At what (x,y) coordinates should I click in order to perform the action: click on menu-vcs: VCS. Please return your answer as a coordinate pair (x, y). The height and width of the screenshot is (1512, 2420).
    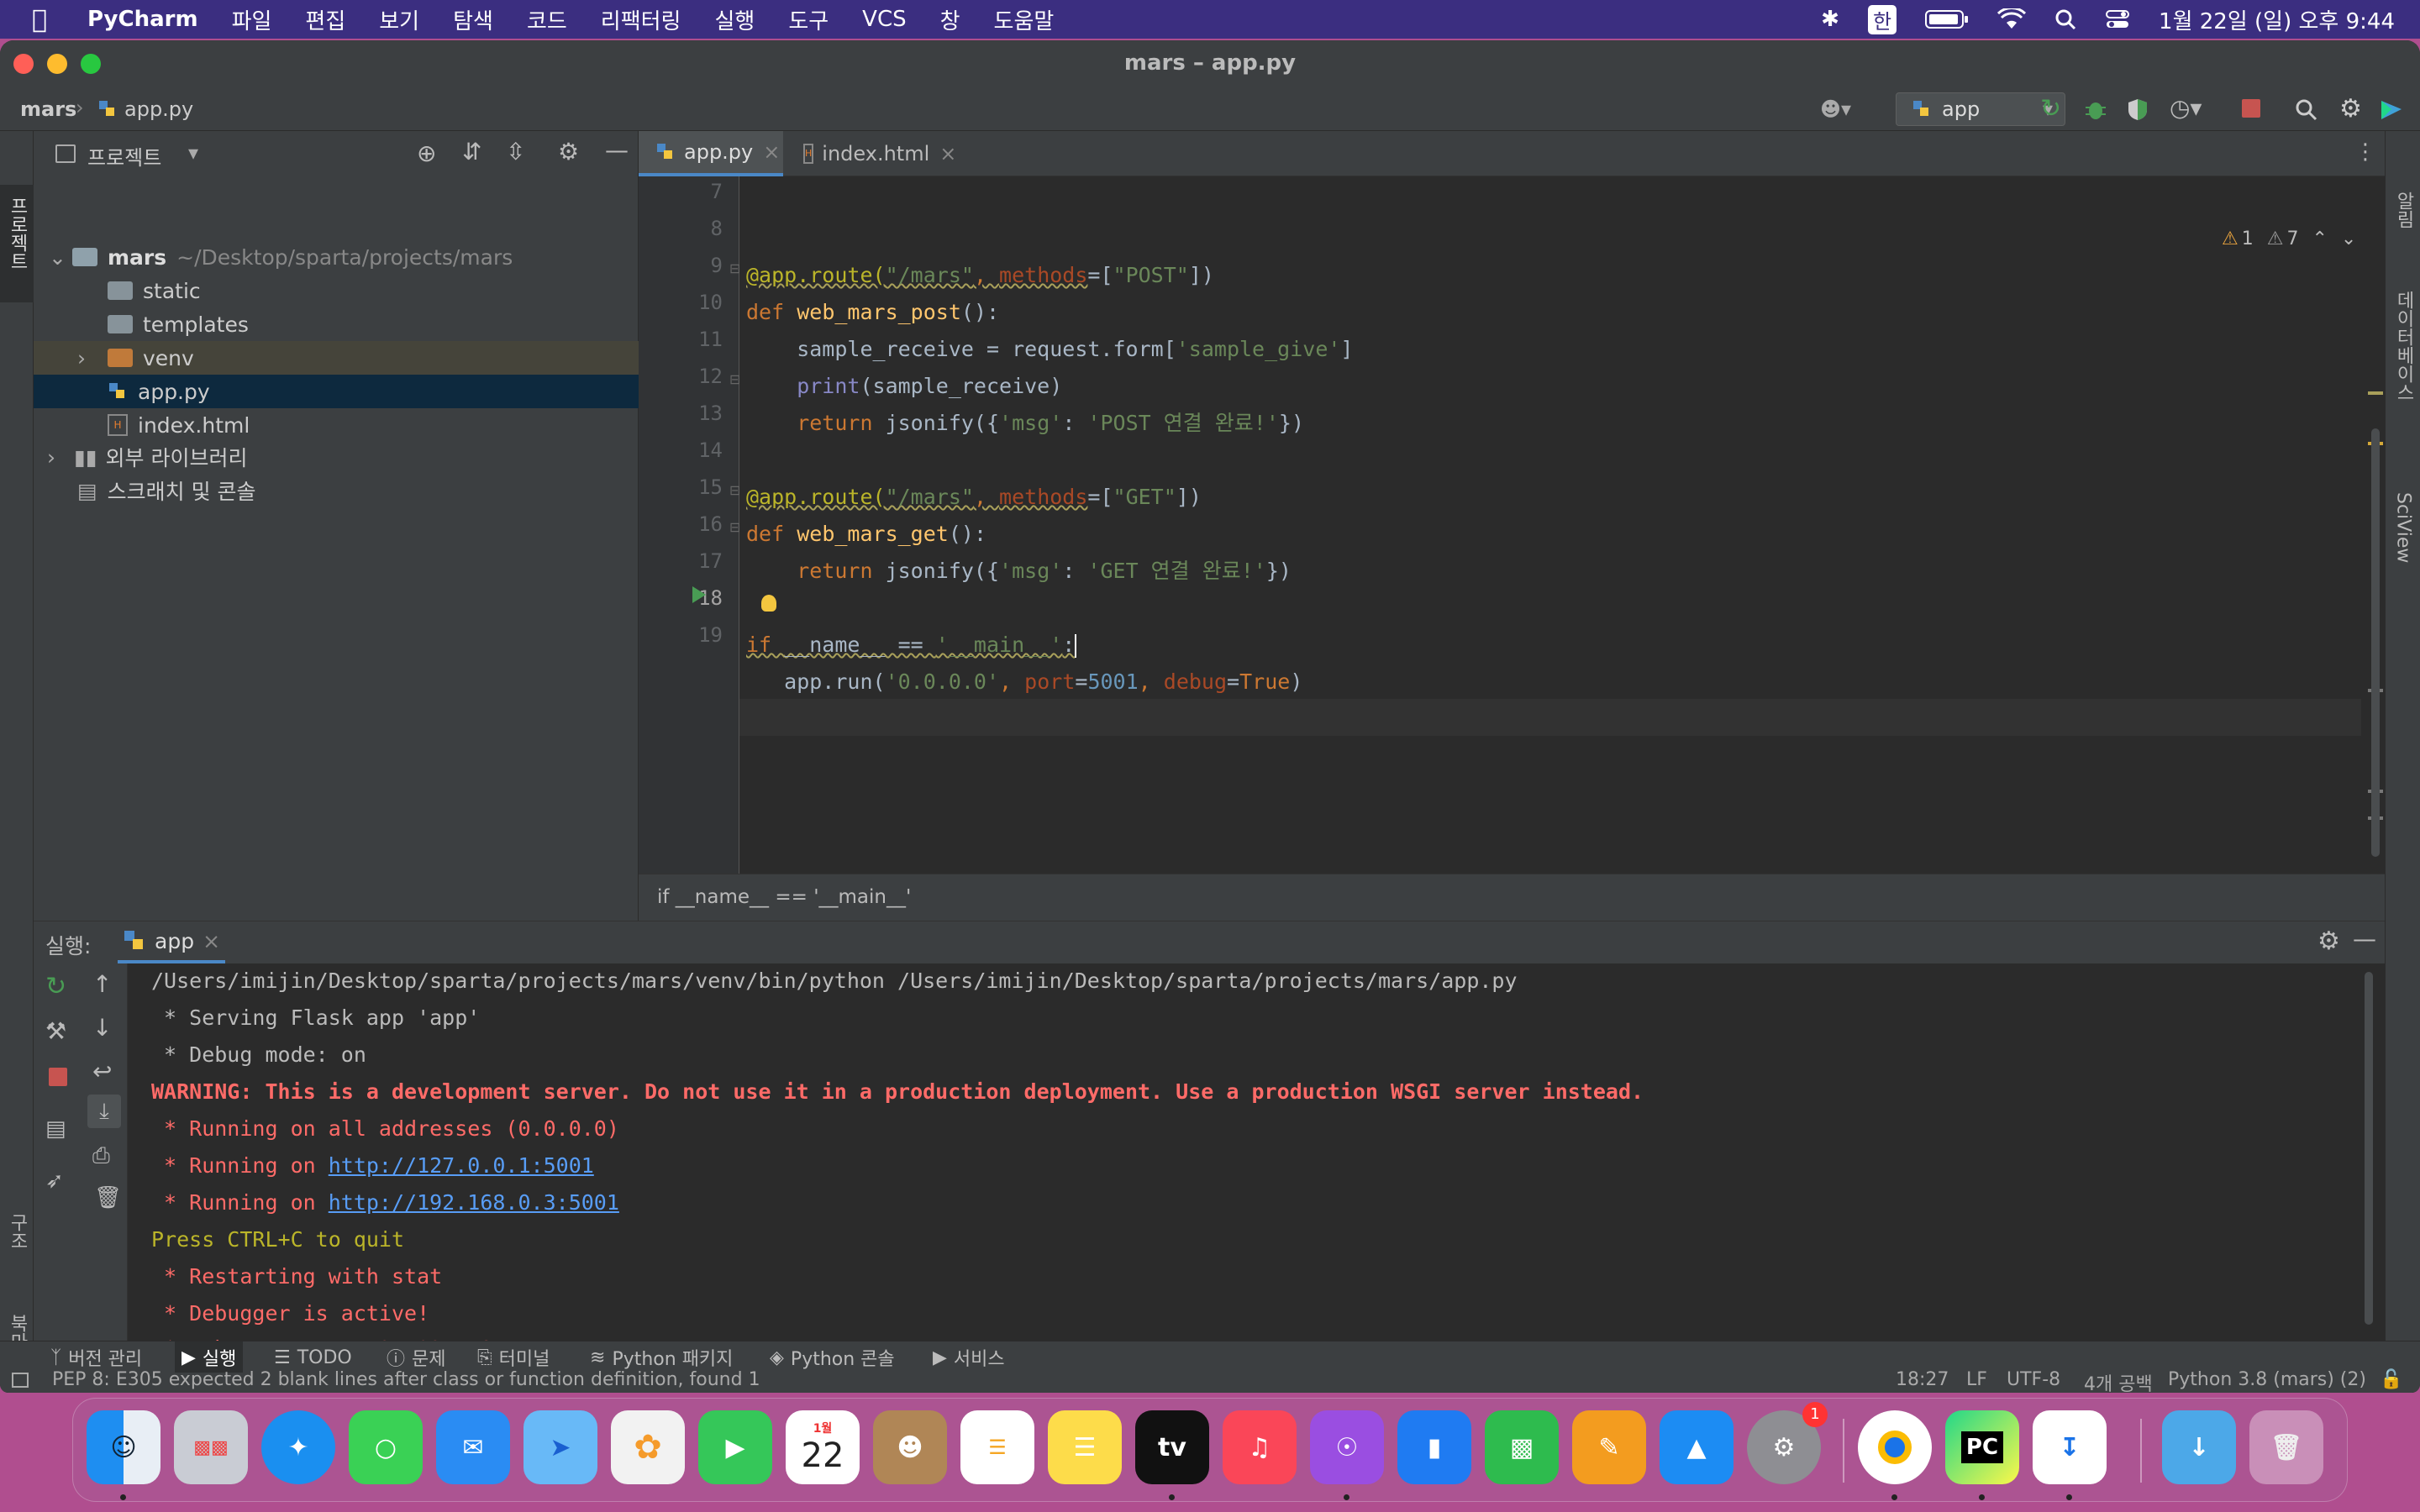
    Looking at the image, I should click on (884, 19).